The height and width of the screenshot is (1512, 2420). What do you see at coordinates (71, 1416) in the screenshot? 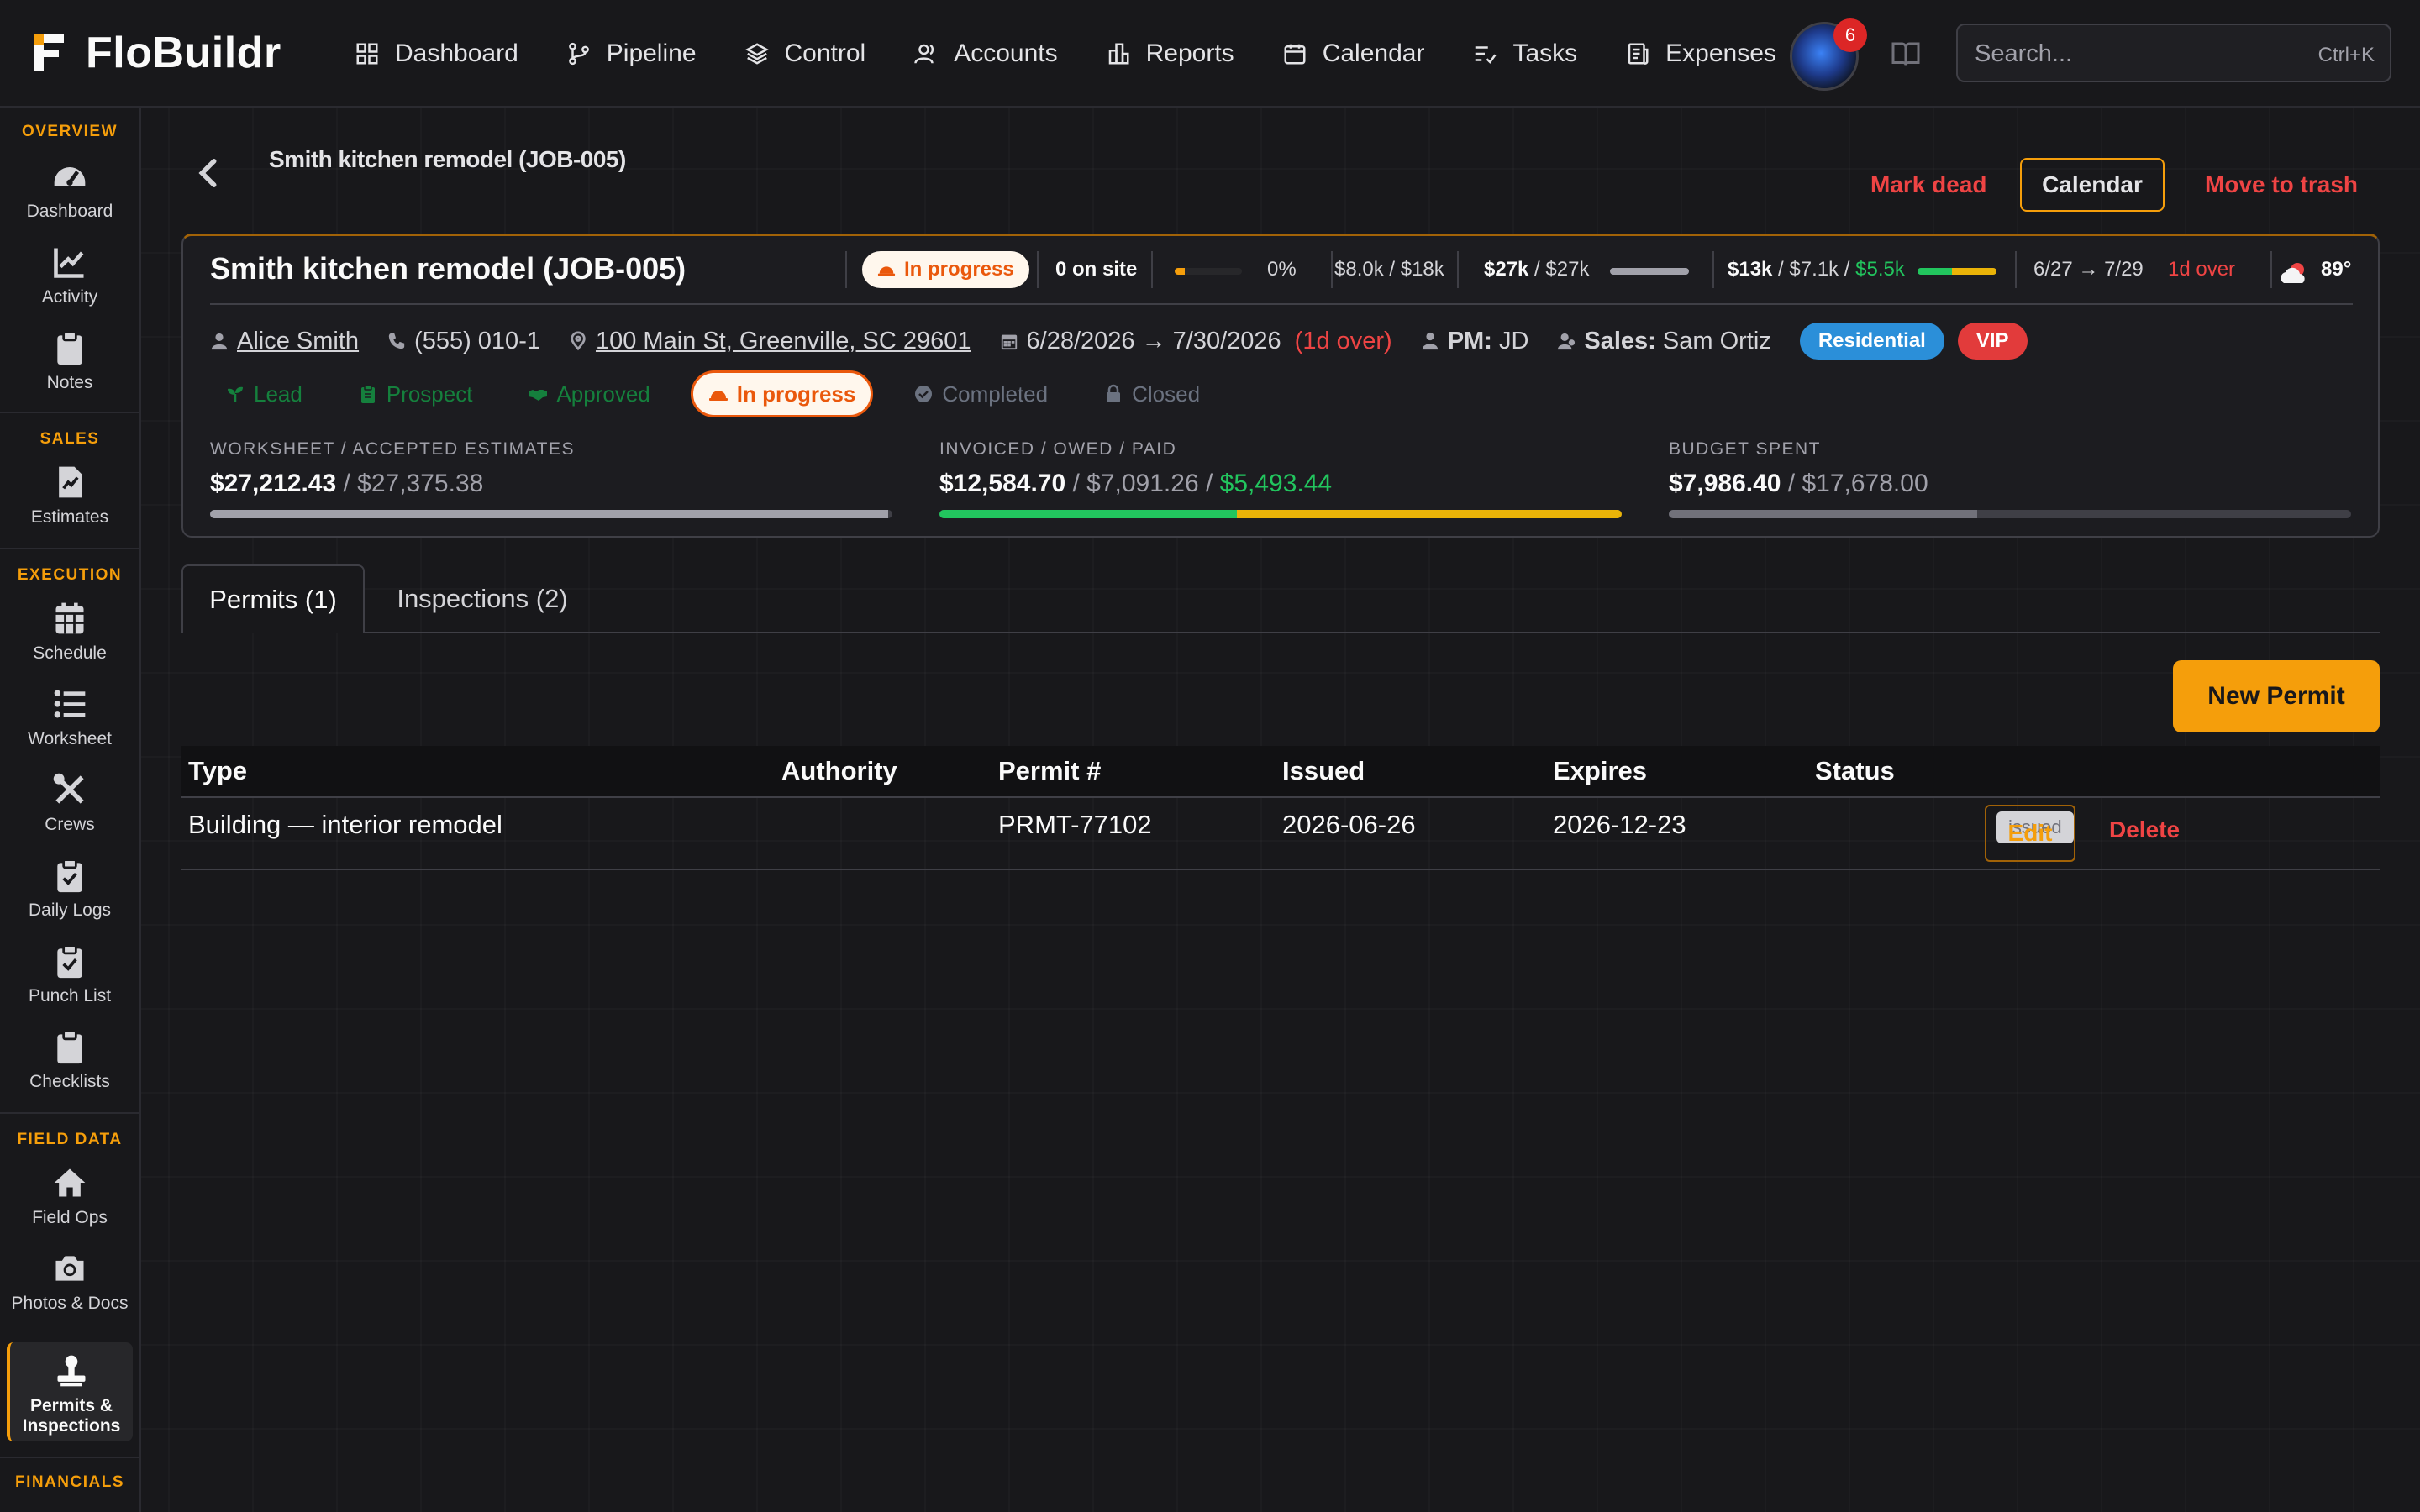
I see `sidebar-item-label: Permits & Inspections` at bounding box center [71, 1416].